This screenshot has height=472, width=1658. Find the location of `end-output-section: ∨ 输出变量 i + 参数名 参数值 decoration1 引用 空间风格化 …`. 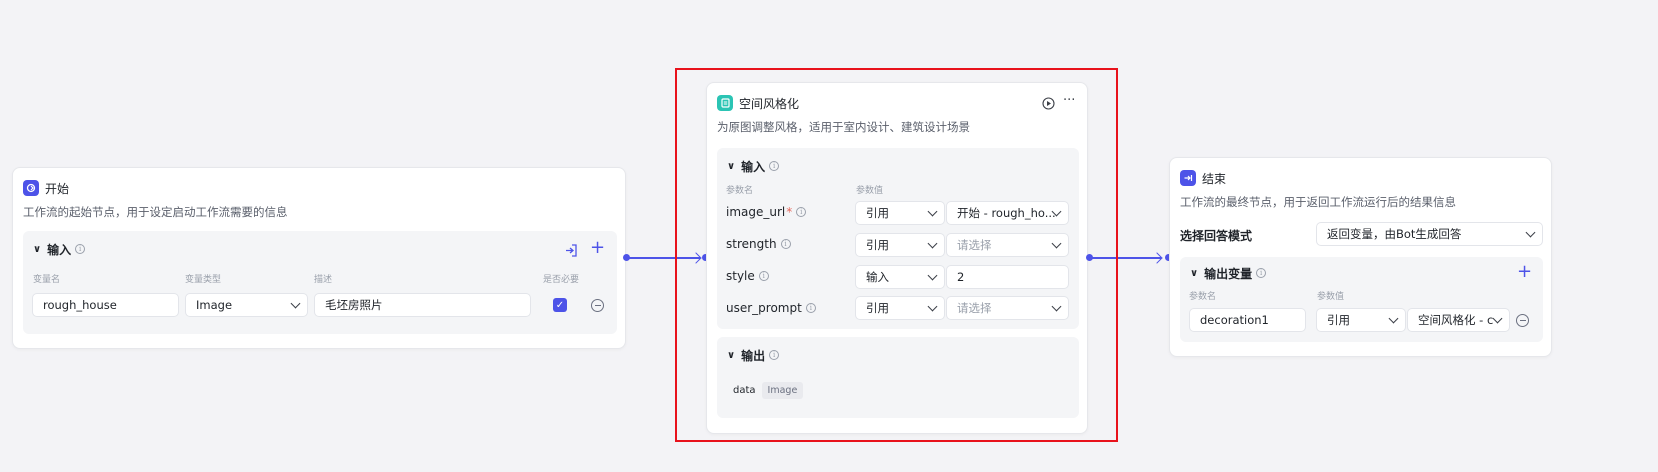

end-output-section: ∨ 输出变量 i + 参数名 参数值 decoration1 引用 空间风格化 … is located at coordinates (1361, 299).